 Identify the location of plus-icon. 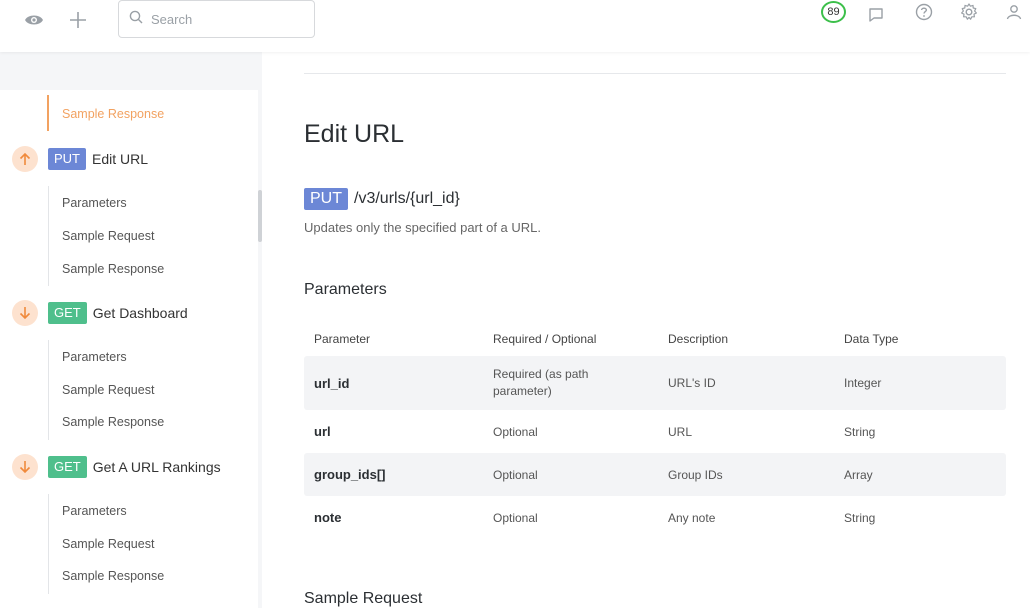
(78, 20).